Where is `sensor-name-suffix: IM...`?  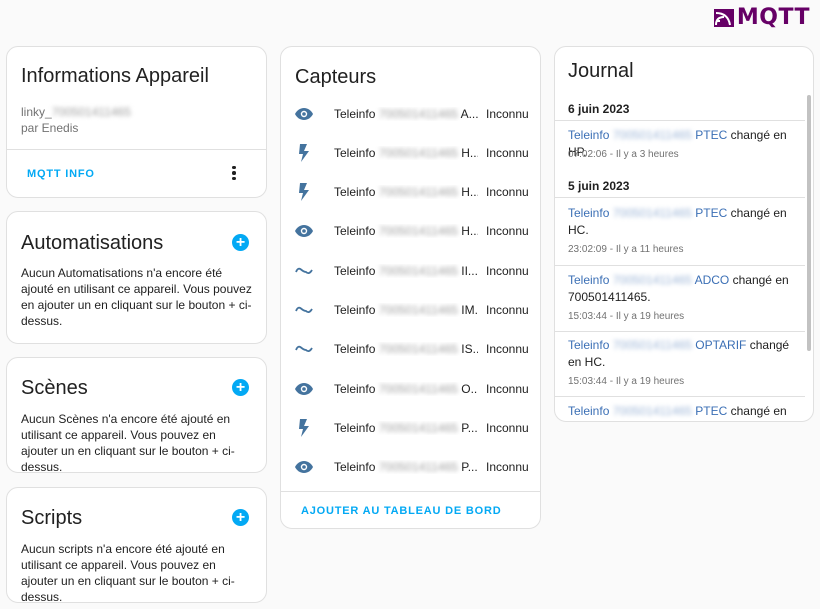 sensor-name-suffix: IM... is located at coordinates (469, 310).